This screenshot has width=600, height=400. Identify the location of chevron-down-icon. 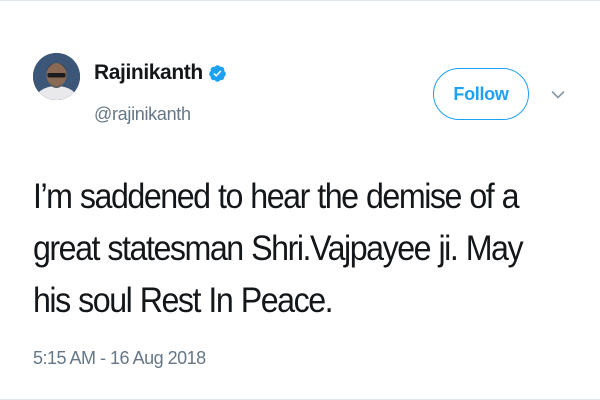
(558, 93).